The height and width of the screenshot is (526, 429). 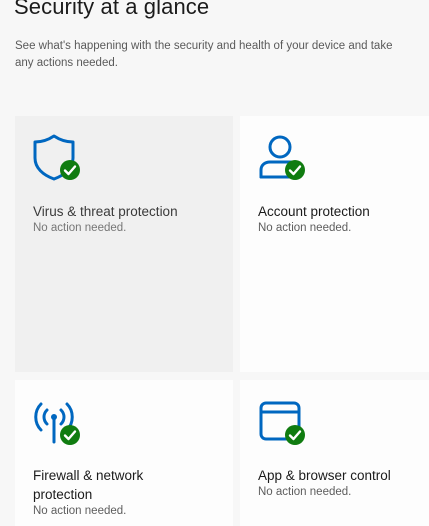 I want to click on page-title: Security at a glance, so click(x=112, y=9).